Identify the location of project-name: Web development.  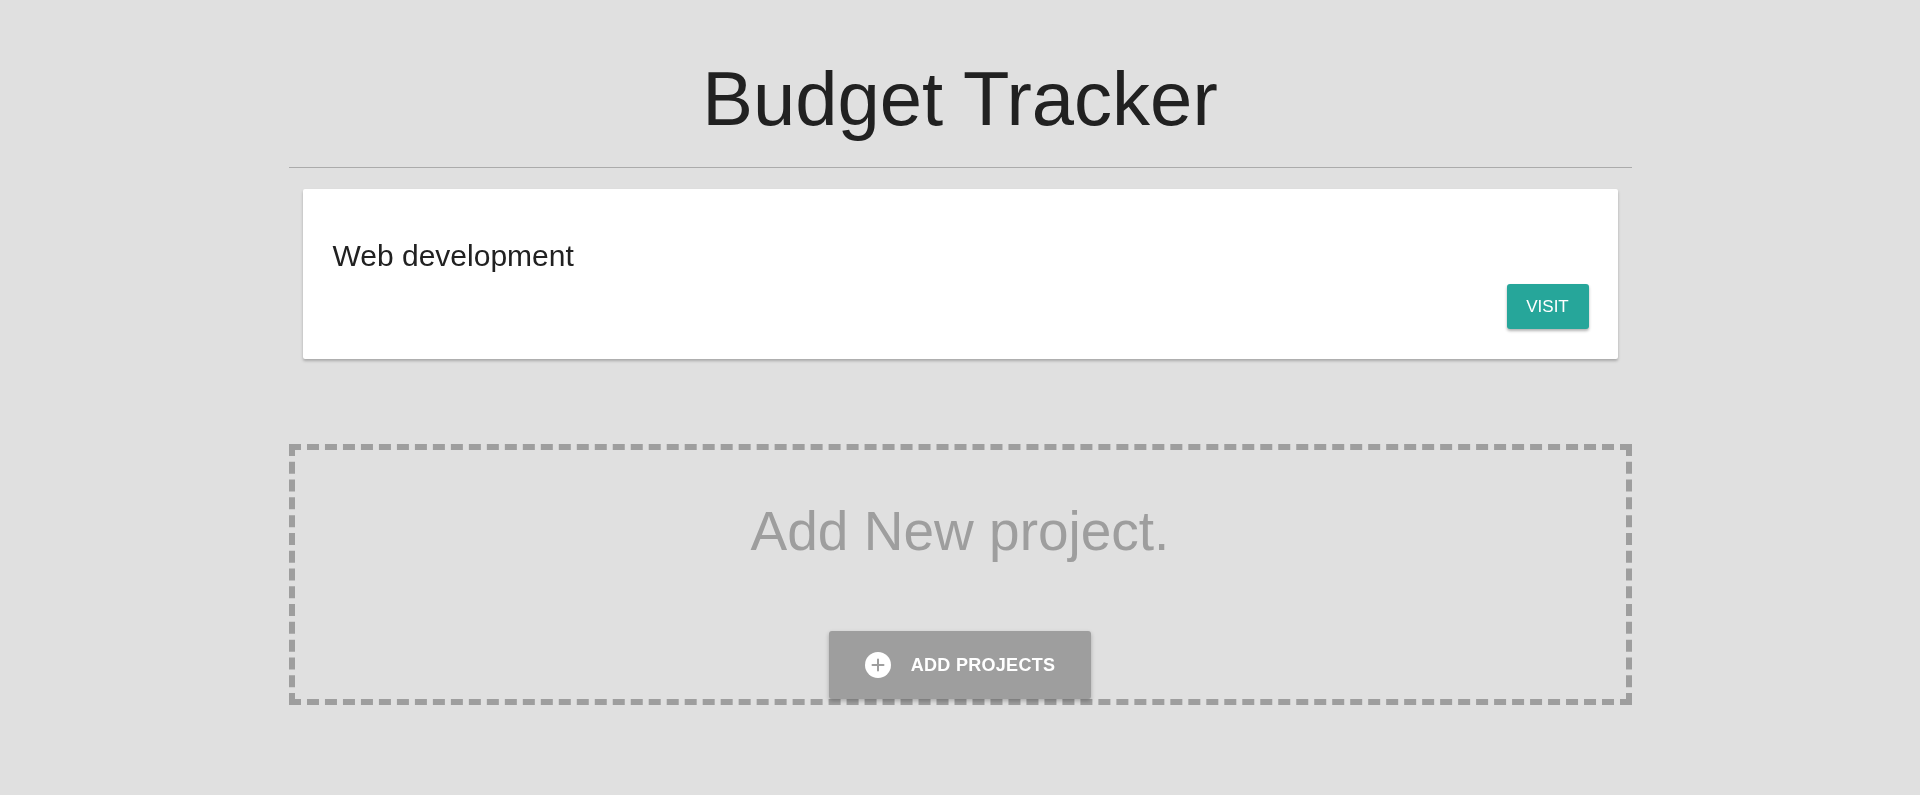
(453, 256).